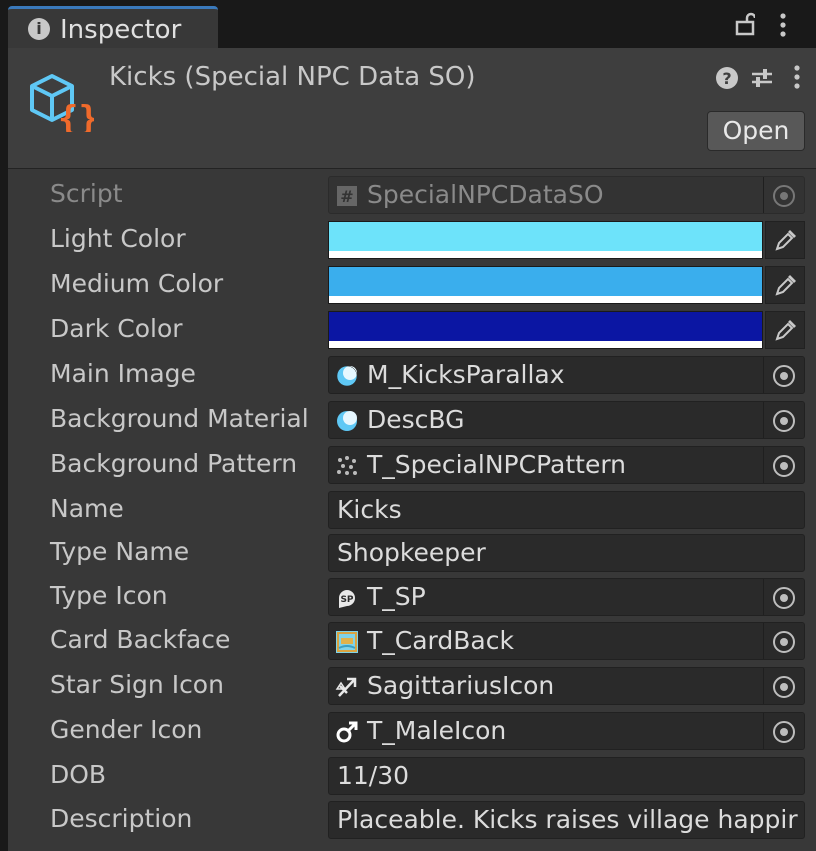 The width and height of the screenshot is (816, 851). What do you see at coordinates (566, 597) in the screenshot?
I see `type-icon-field: SP T_SP` at bounding box center [566, 597].